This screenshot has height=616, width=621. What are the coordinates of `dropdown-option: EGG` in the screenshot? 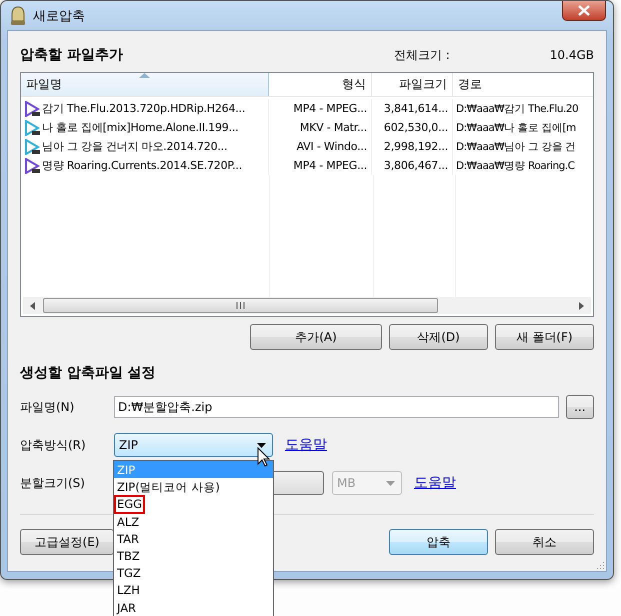 It's located at (193, 504).